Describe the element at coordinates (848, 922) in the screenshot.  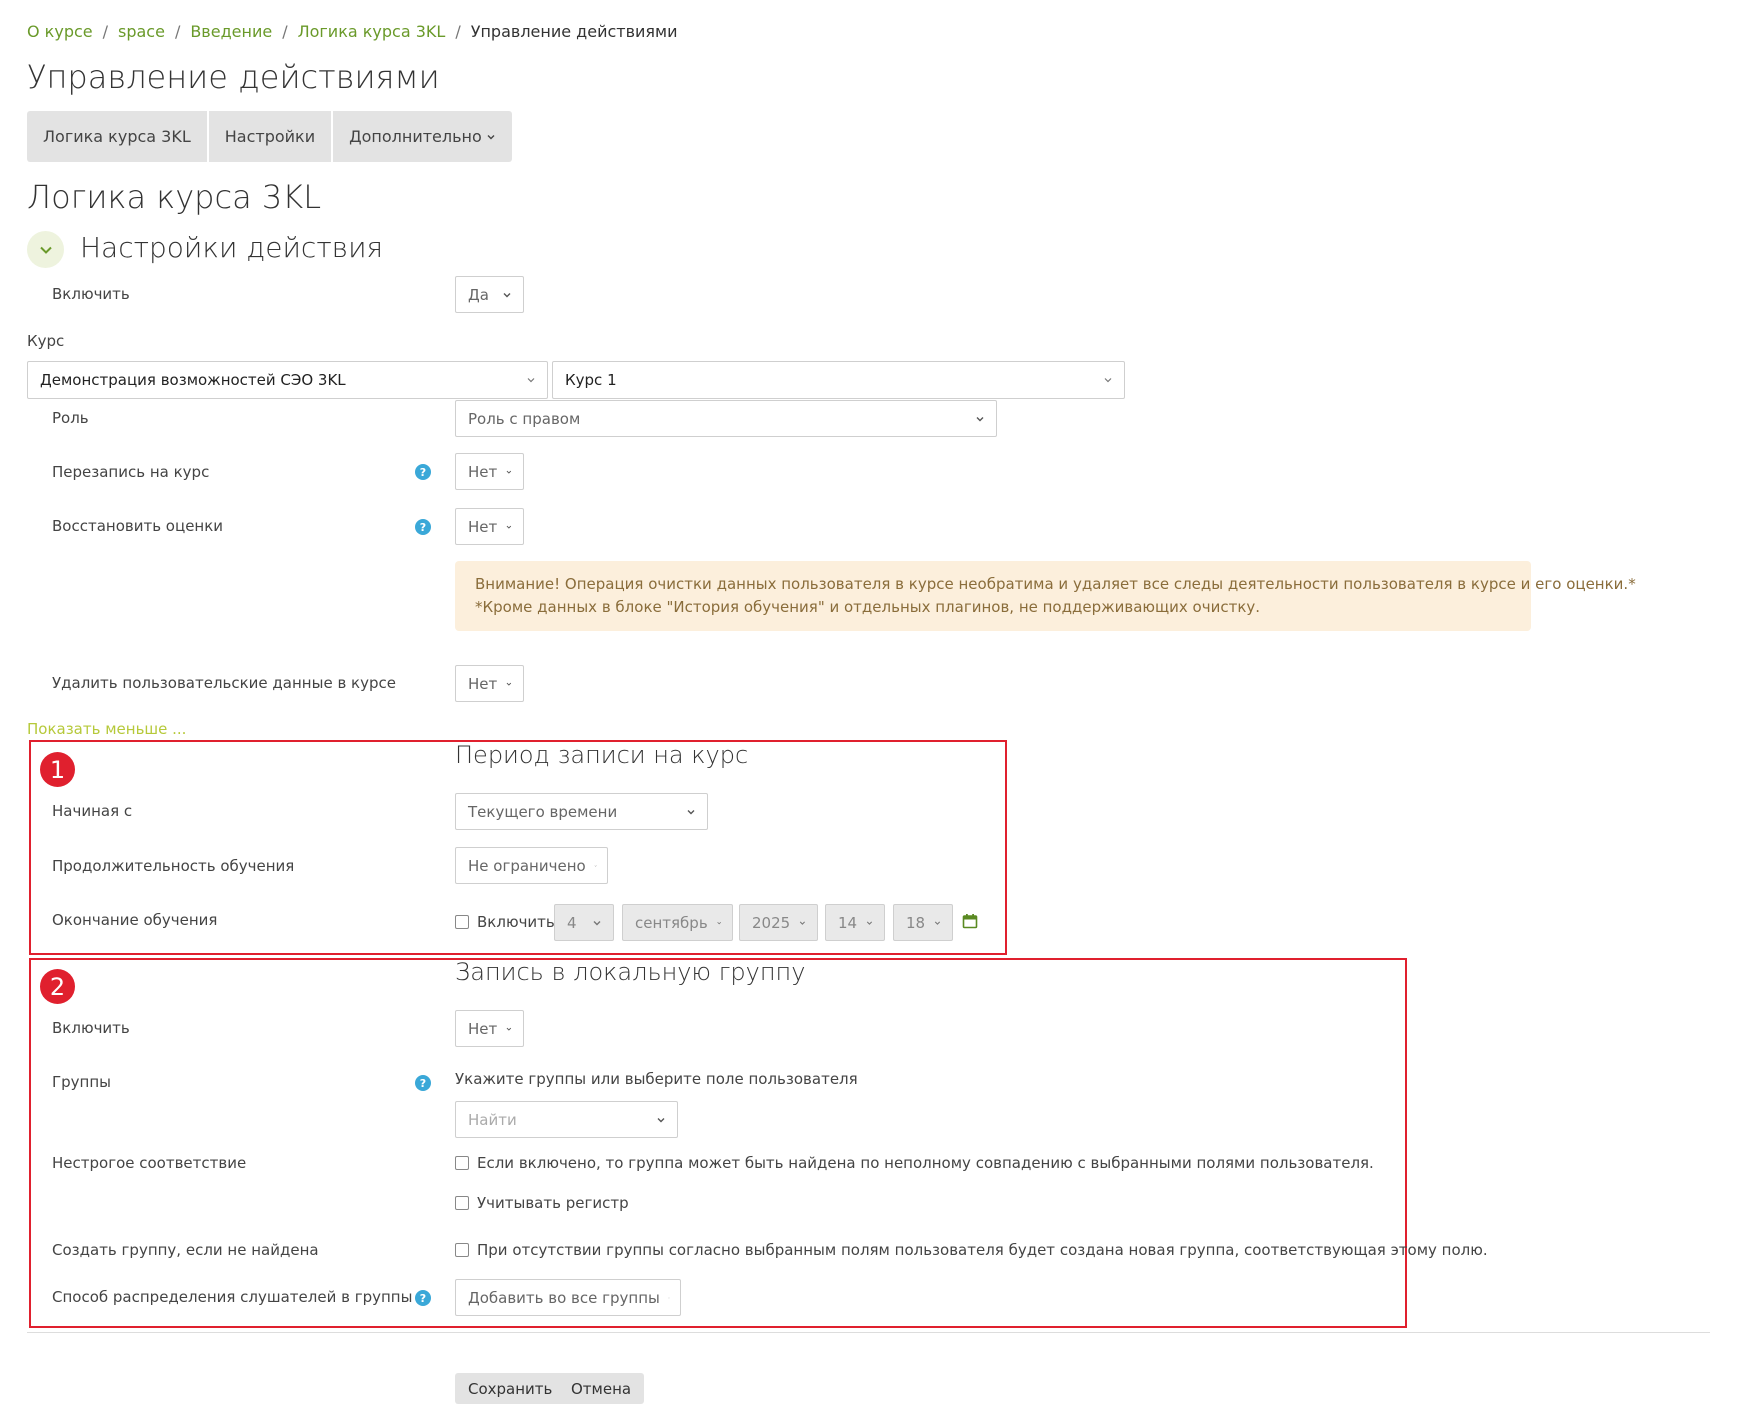
I see `end-hour-value: 14` at that location.